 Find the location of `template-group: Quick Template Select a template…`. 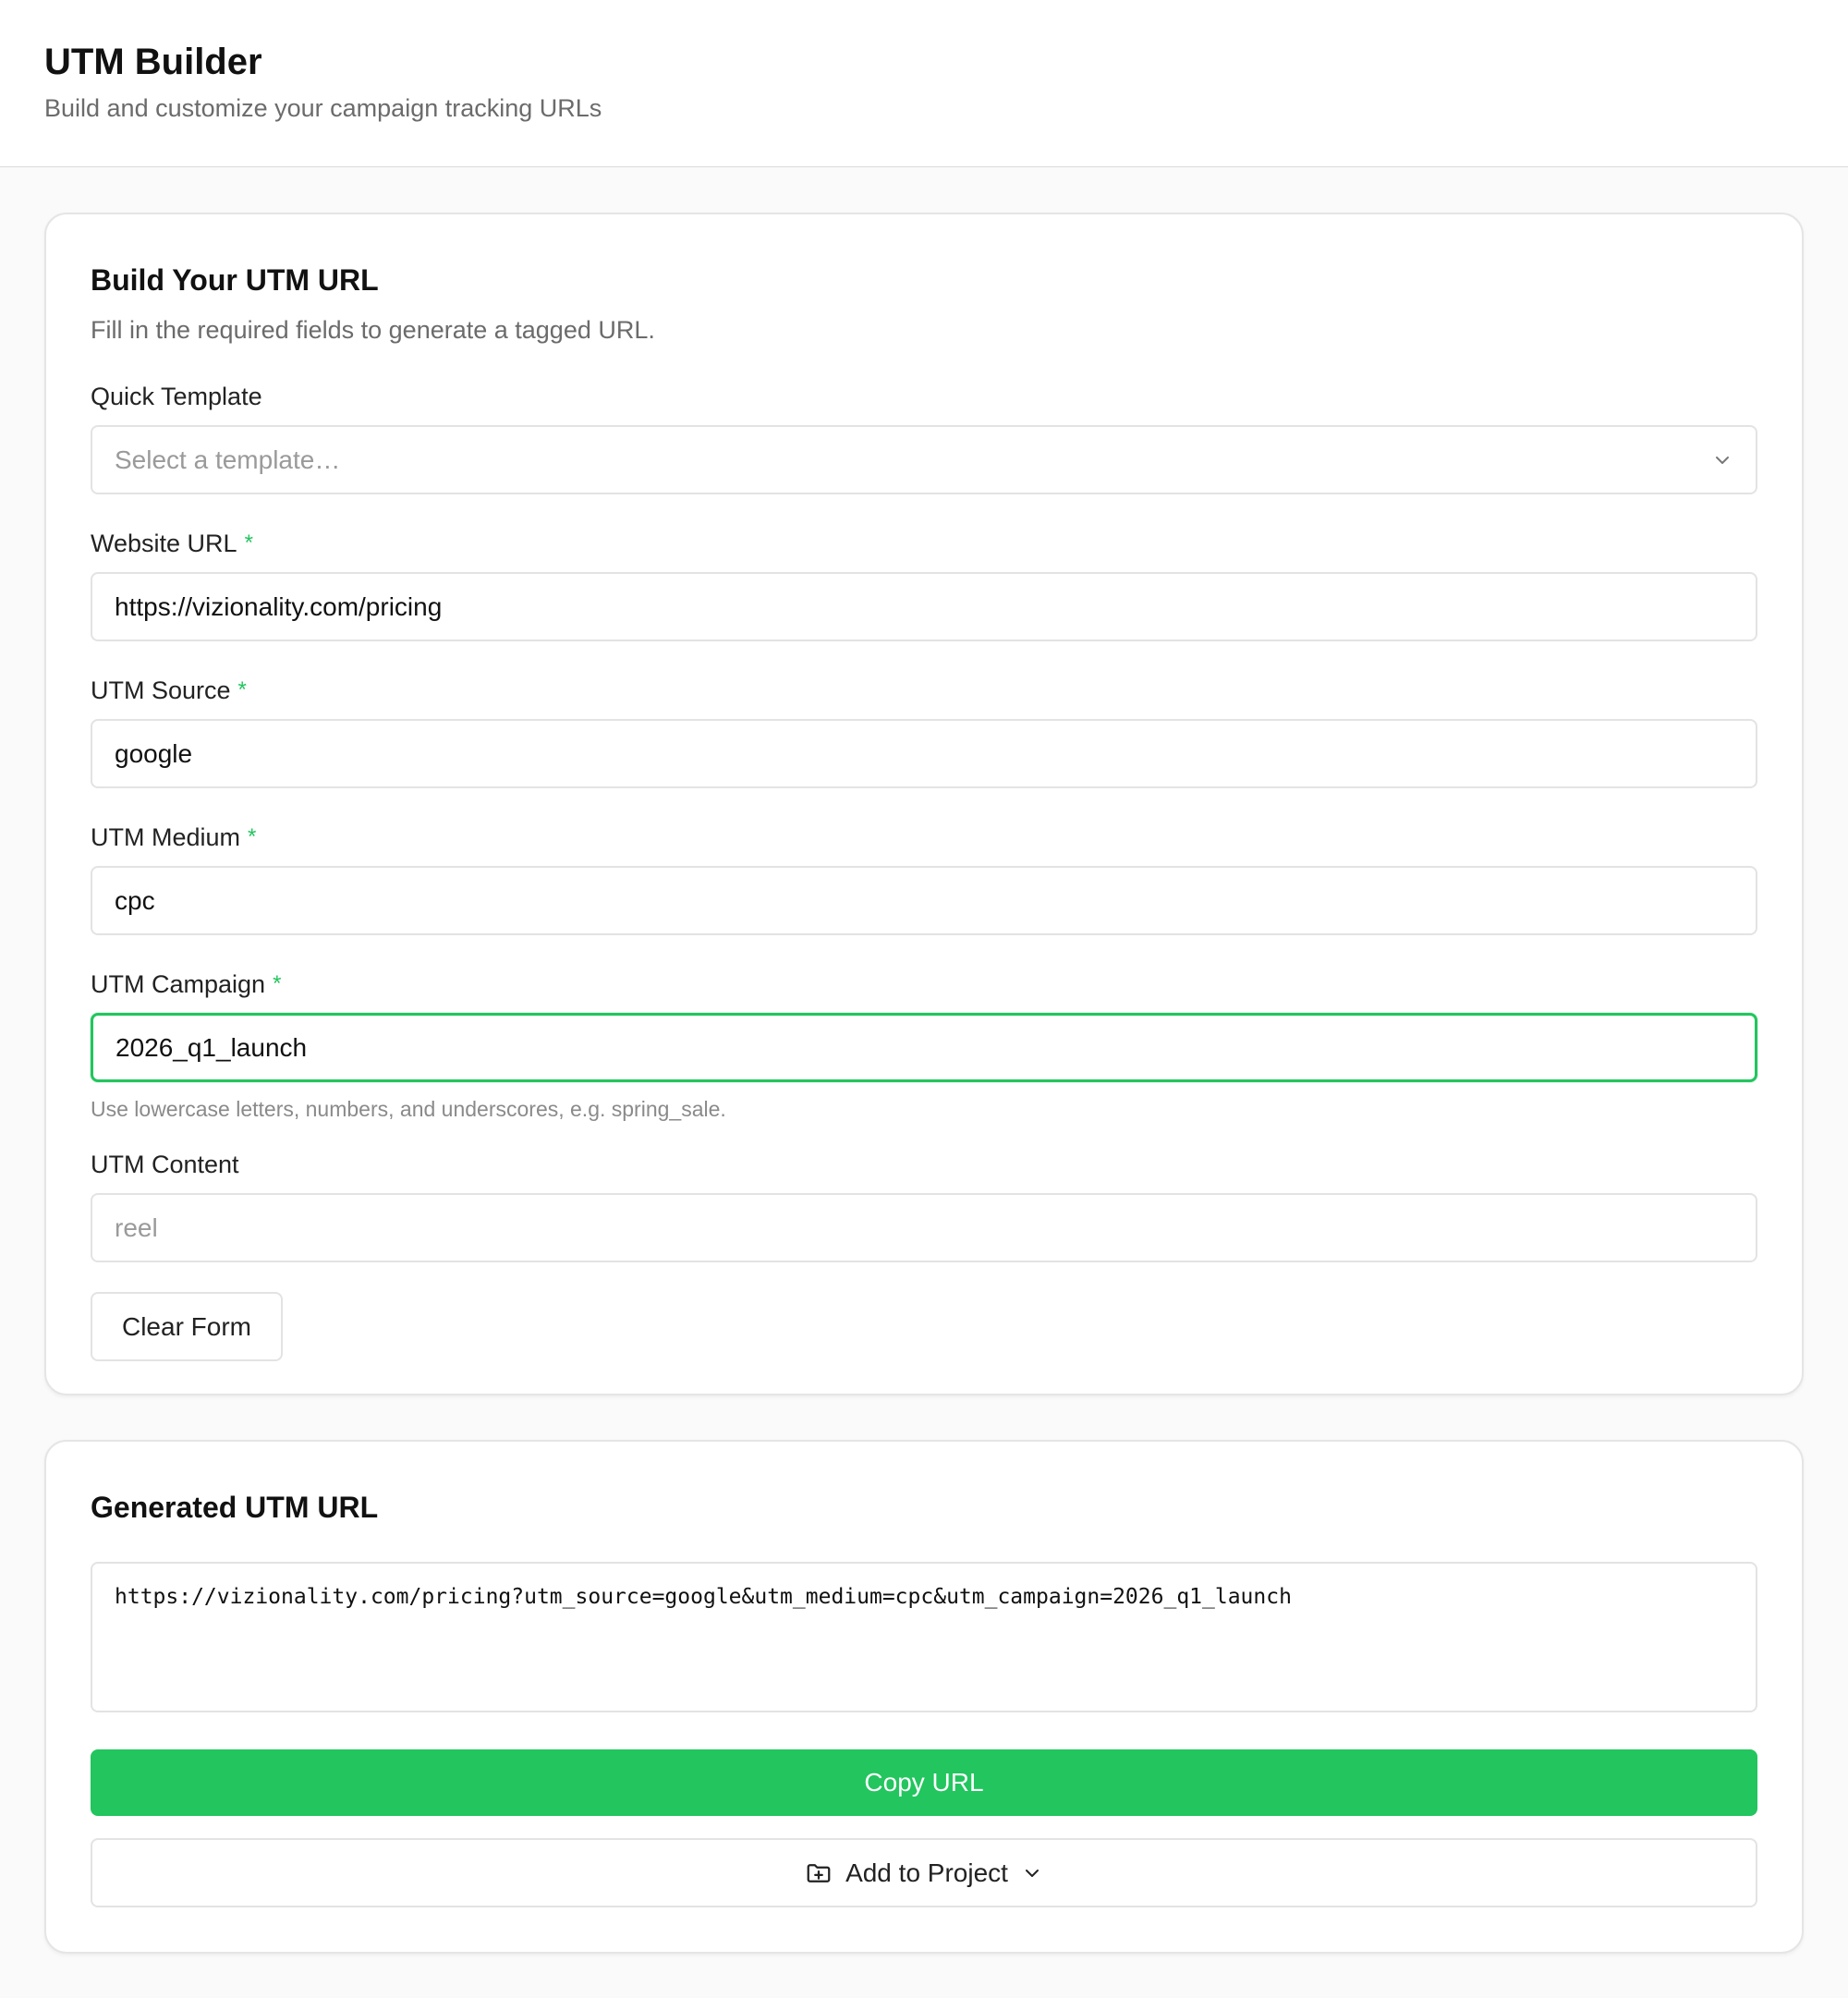

template-group: Quick Template Select a template… is located at coordinates (924, 437).